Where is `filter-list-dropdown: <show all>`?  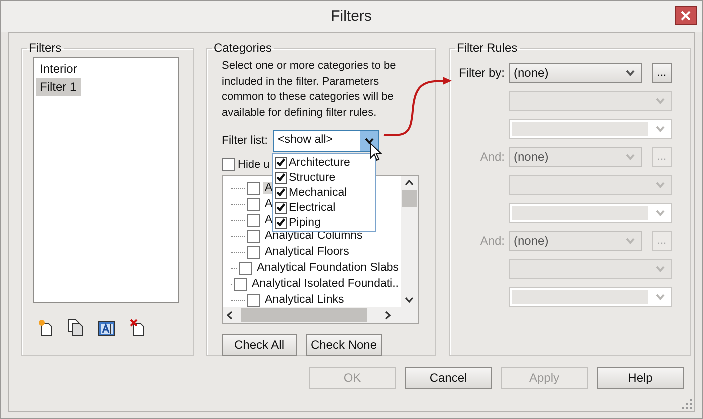 filter-list-dropdown: <show all> is located at coordinates (326, 141).